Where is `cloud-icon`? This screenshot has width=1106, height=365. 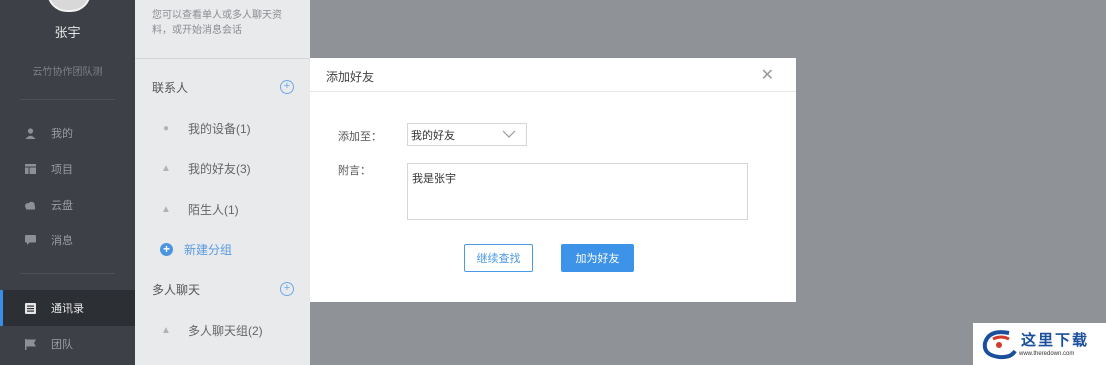 cloud-icon is located at coordinates (30, 205).